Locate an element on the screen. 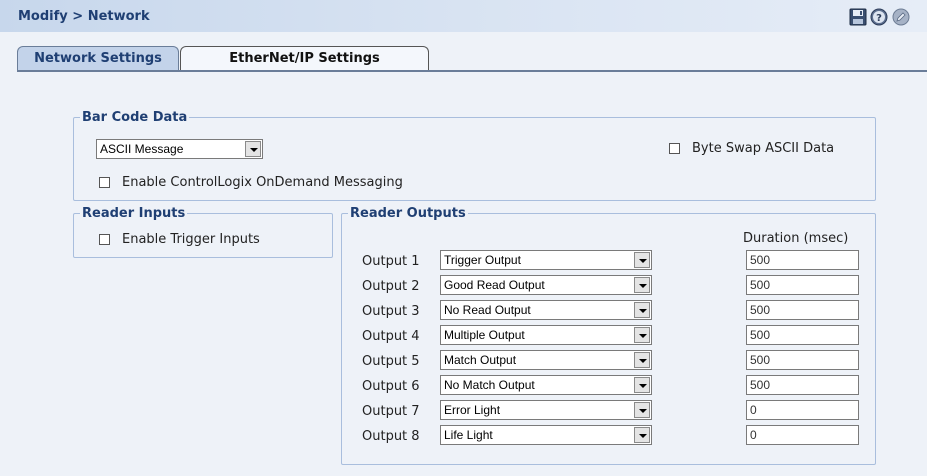  output-label: Output 5 is located at coordinates (391, 361).